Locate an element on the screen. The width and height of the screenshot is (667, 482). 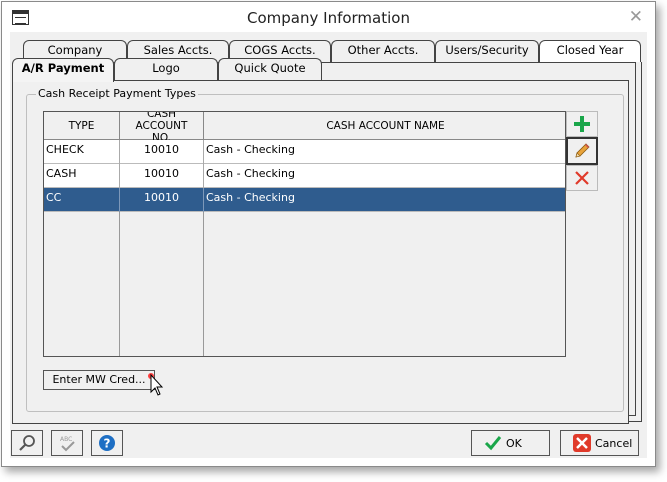
tab-label: Users/Security is located at coordinates (487, 50).